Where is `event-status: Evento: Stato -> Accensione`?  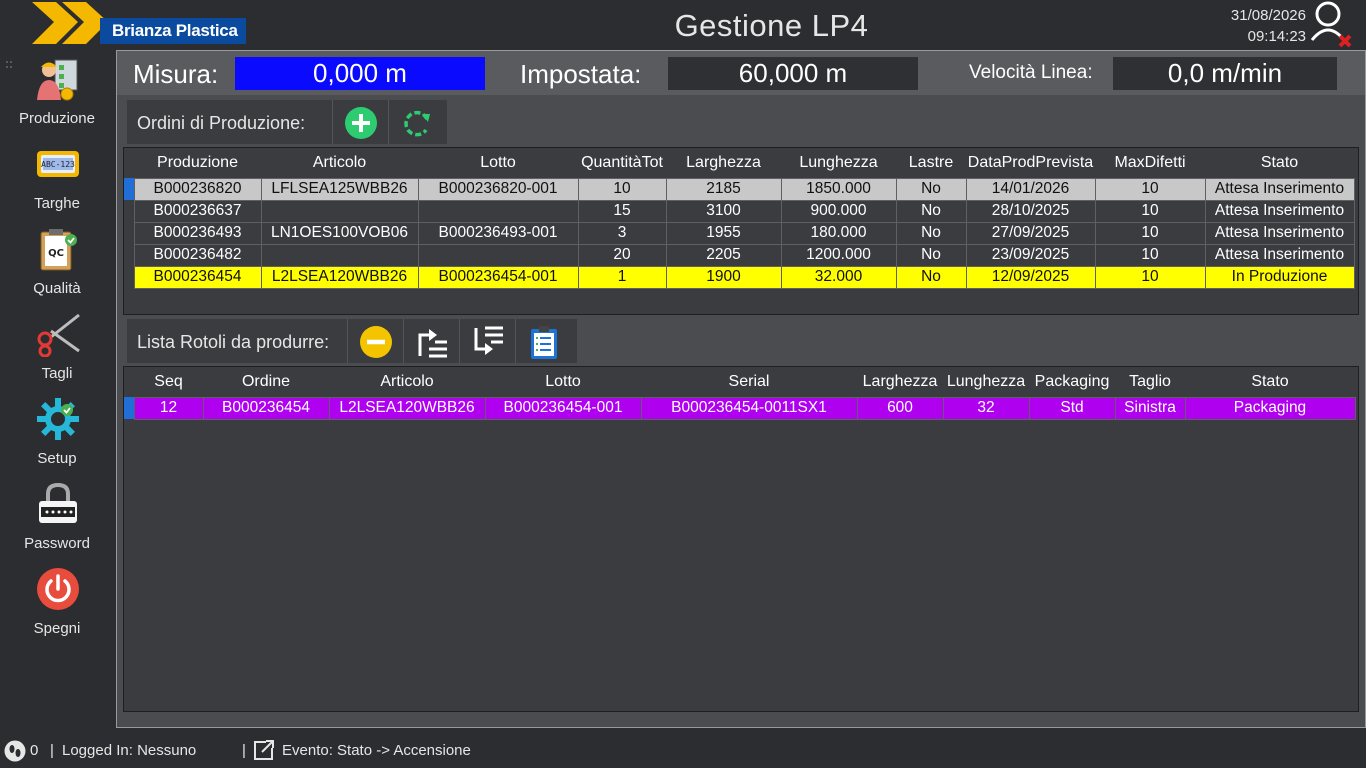 event-status: Evento: Stato -> Accensione is located at coordinates (376, 750).